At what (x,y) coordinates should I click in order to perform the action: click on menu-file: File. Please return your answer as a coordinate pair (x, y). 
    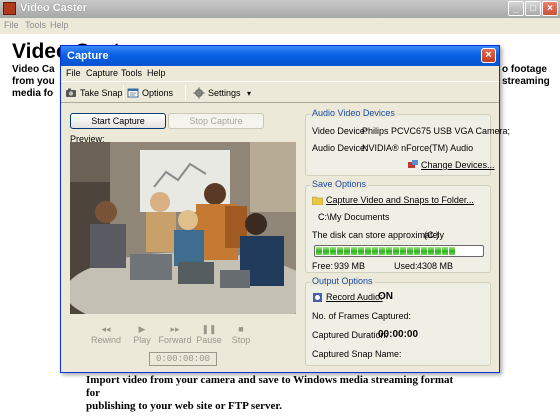
    Looking at the image, I should click on (73, 73).